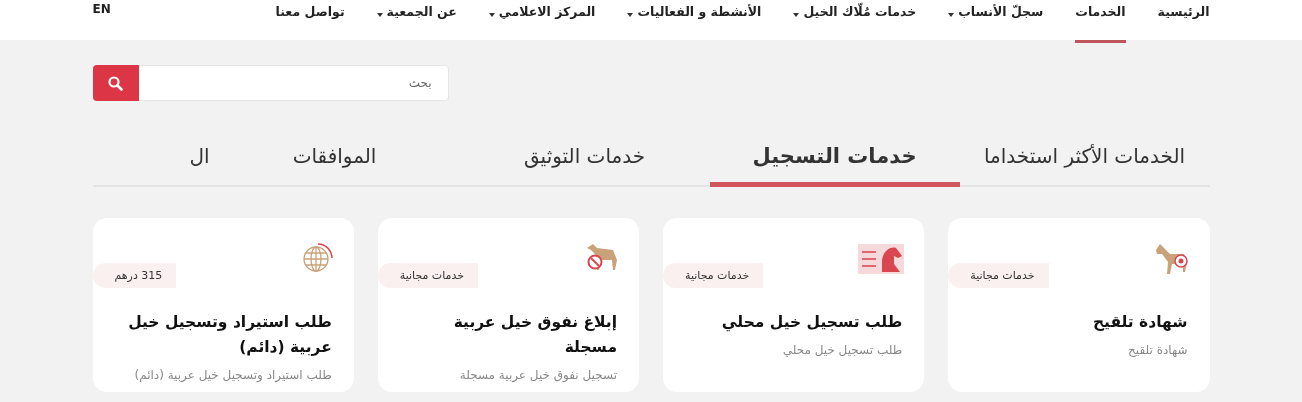 The height and width of the screenshot is (402, 1302). Describe the element at coordinates (230, 335) in the screenshot. I see `card-title: طلب استيراد وتسجيل خيل عربية (دائم)` at that location.